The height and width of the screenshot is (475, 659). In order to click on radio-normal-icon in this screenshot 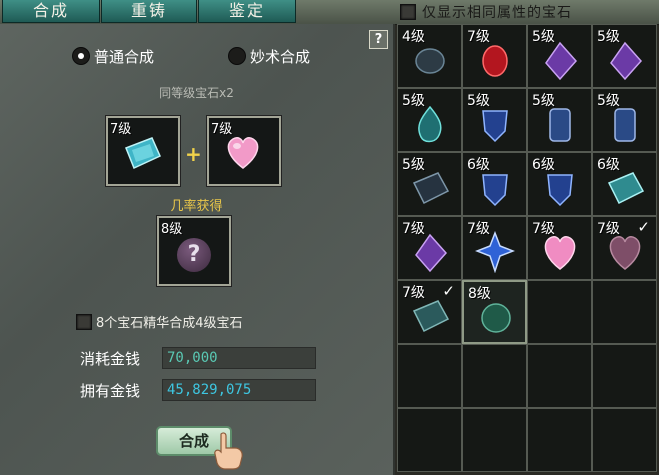, I will do `click(81, 56)`.